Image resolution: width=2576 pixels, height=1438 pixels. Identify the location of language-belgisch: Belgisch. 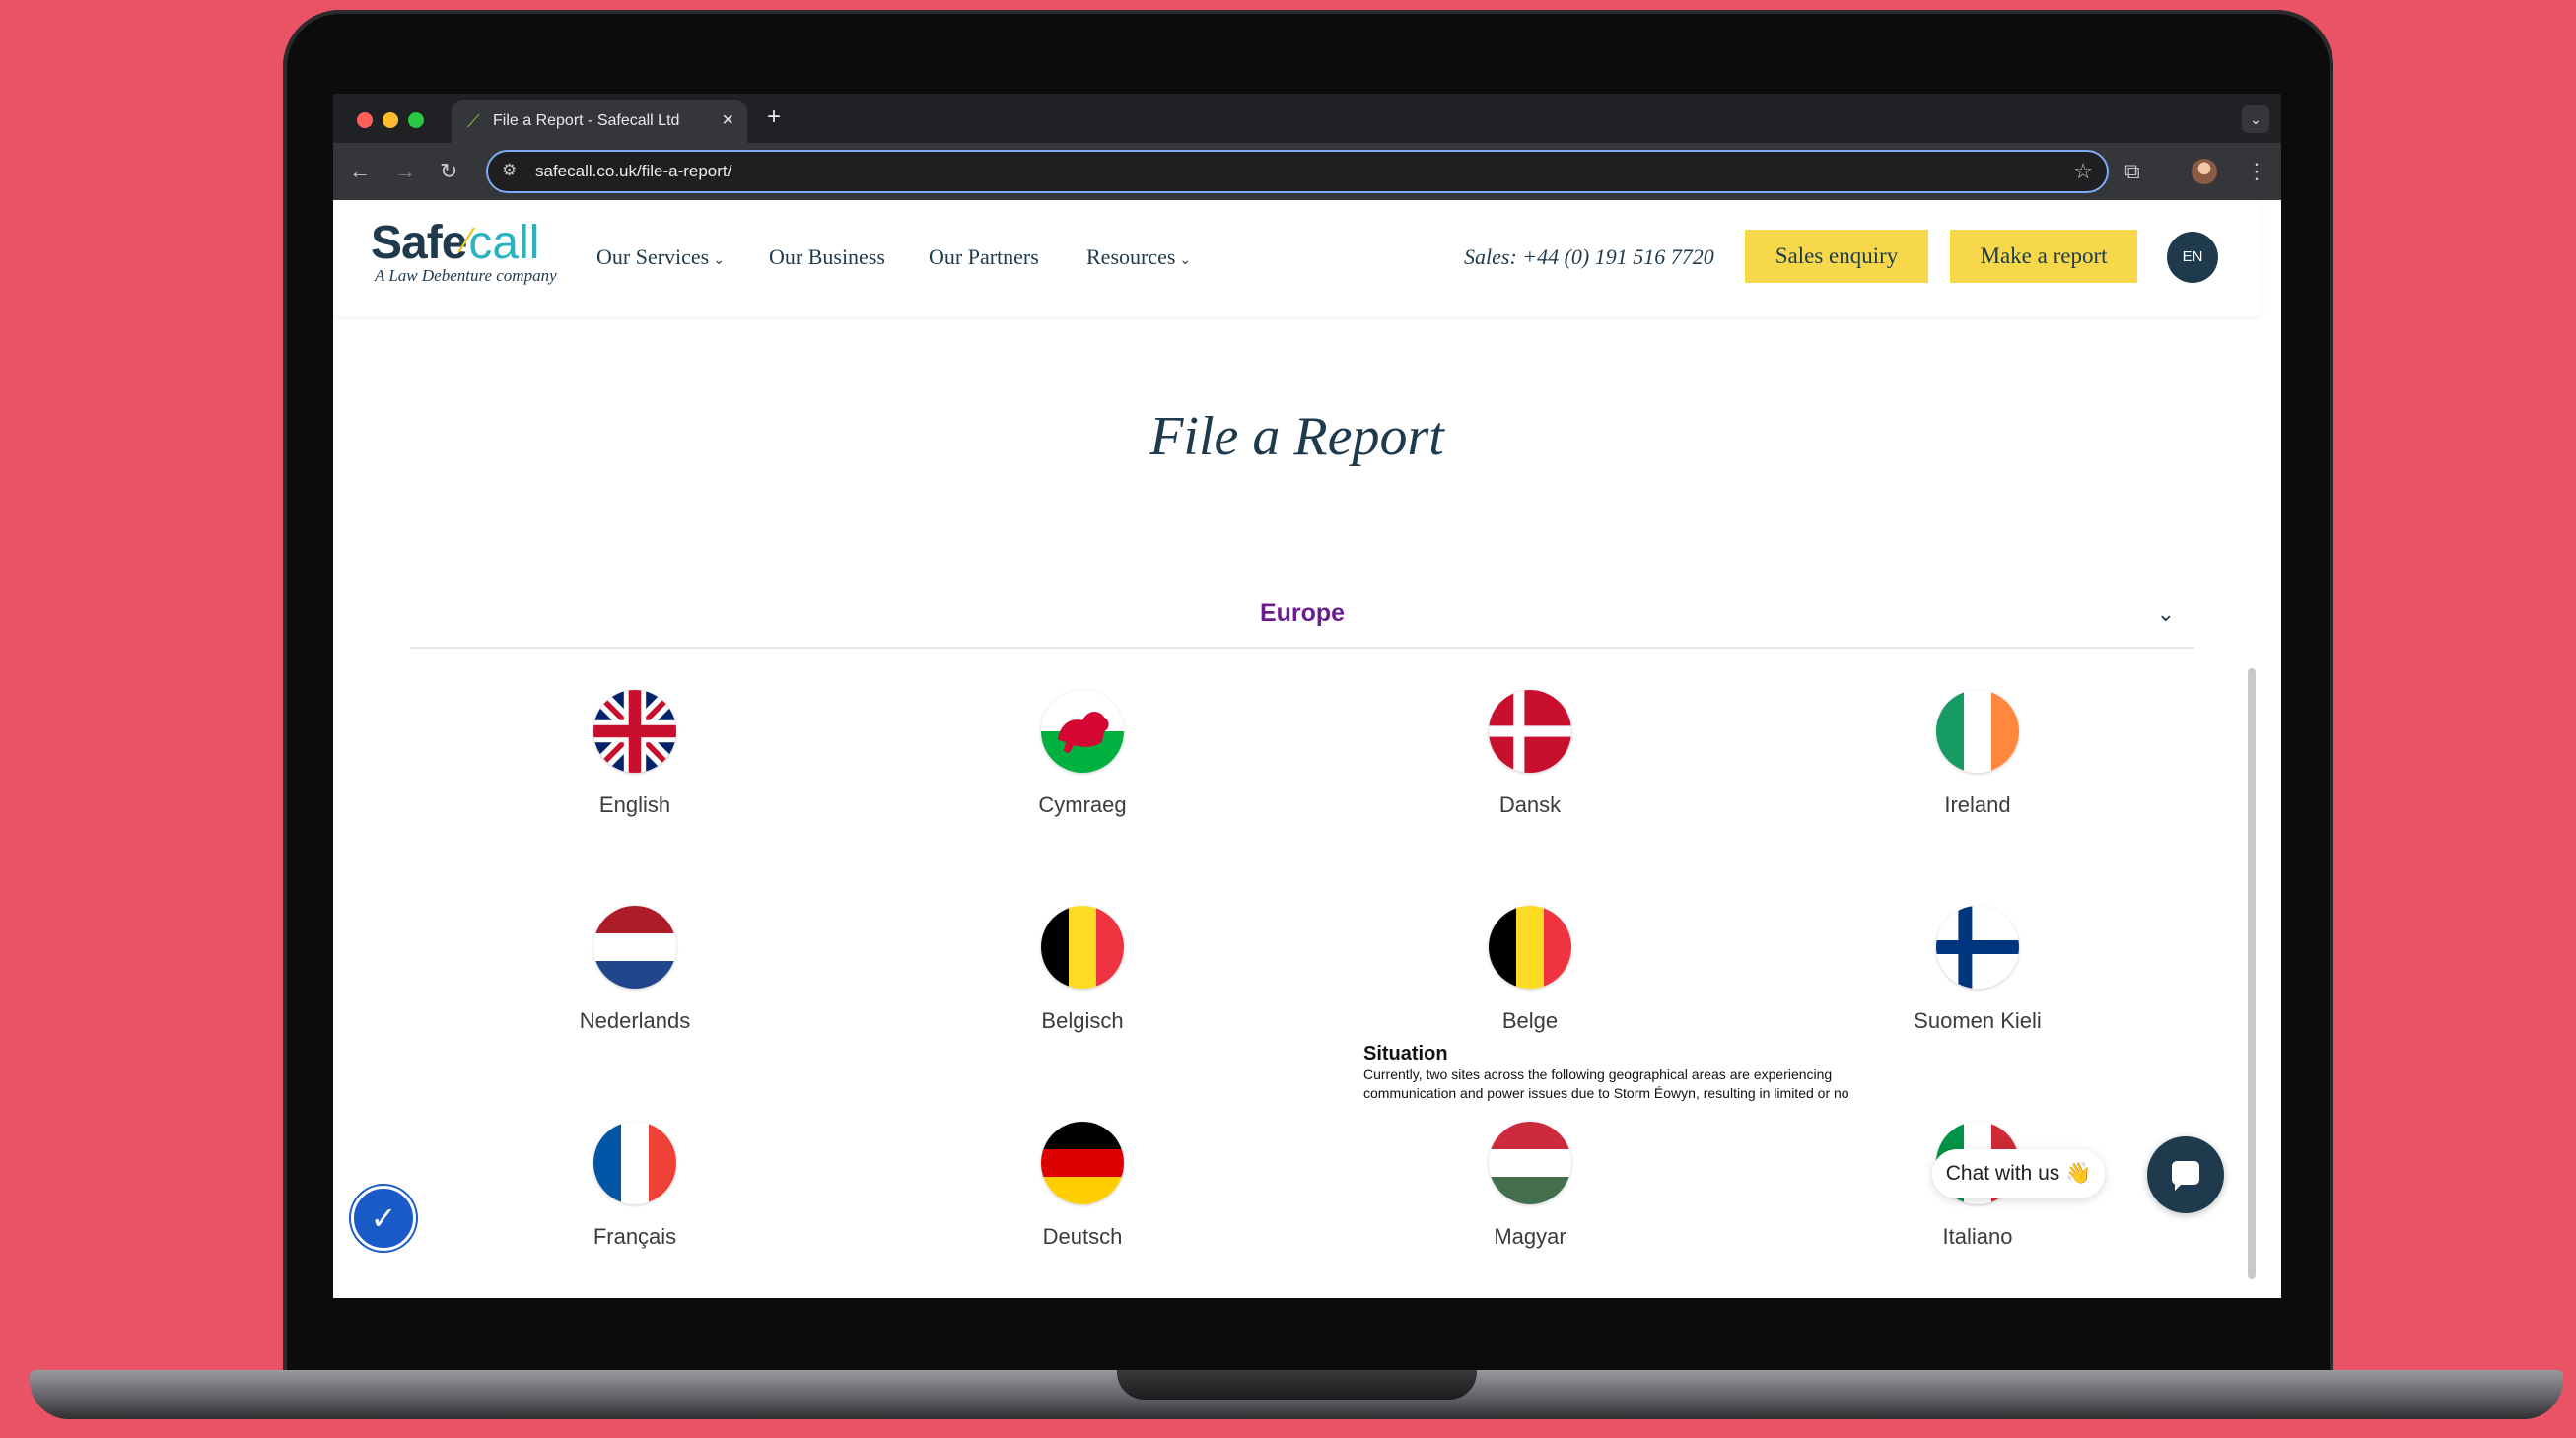
(1082, 1021).